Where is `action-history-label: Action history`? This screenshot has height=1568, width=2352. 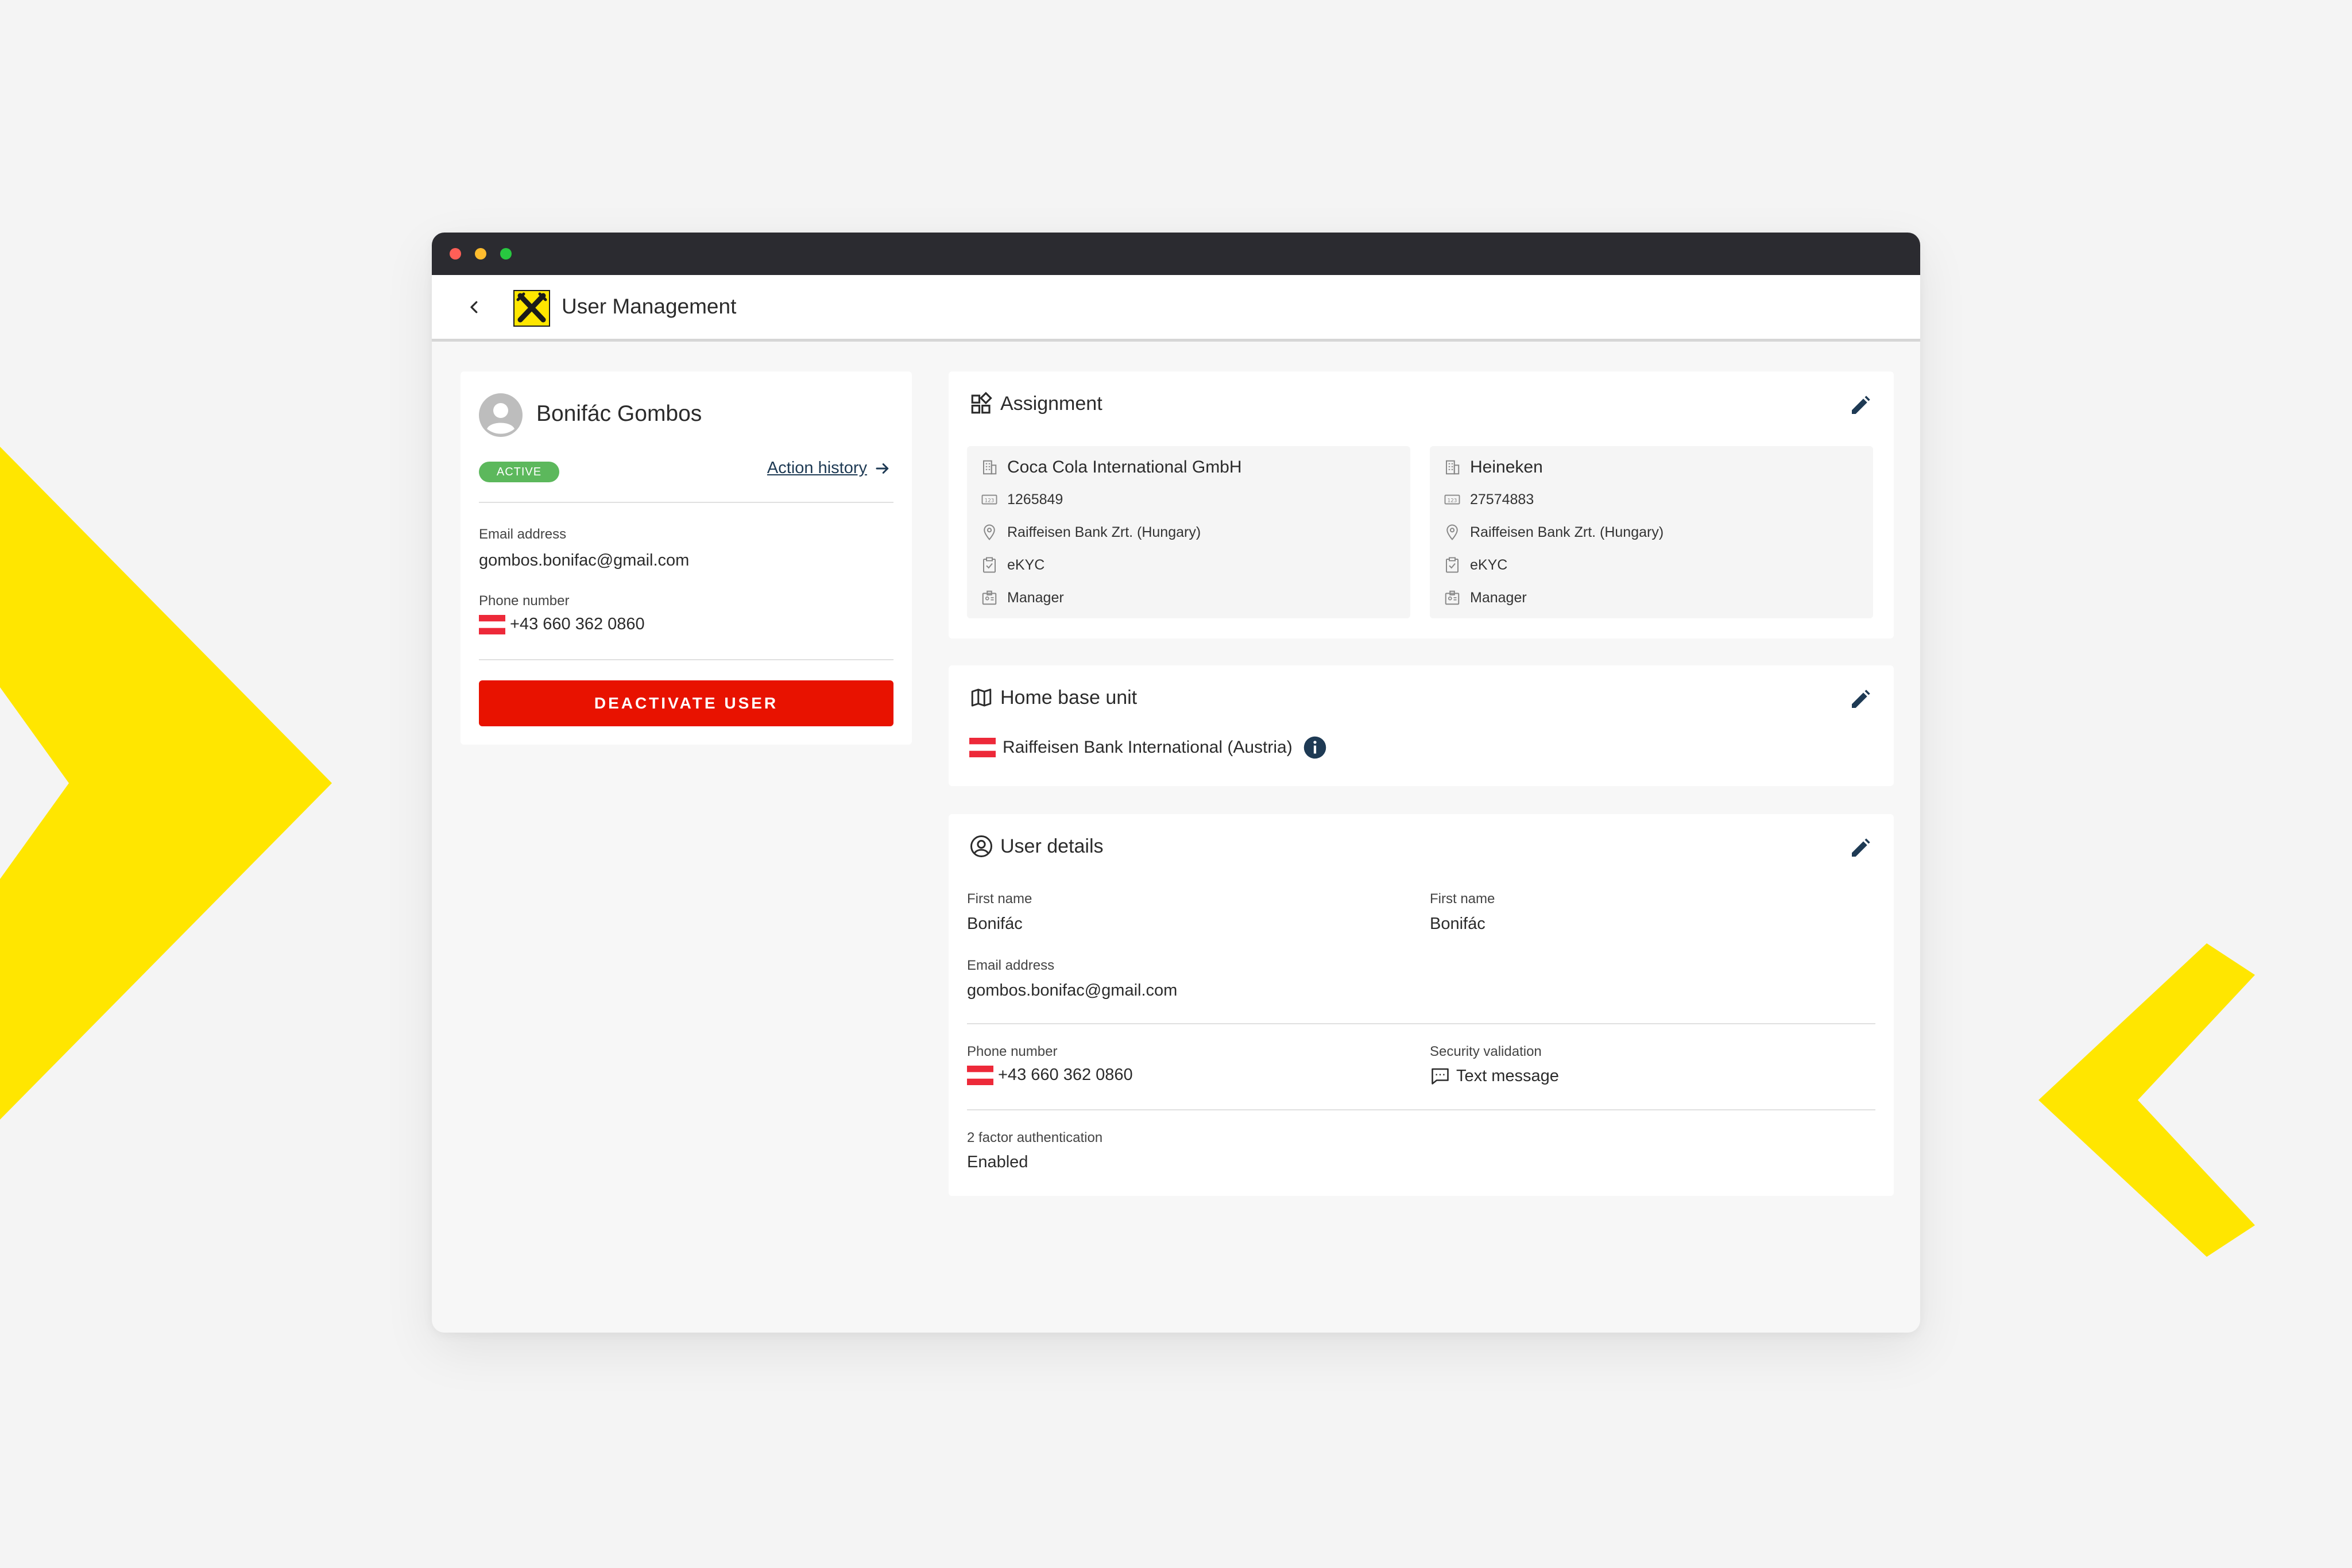
action-history-label: Action history is located at coordinates (817, 468).